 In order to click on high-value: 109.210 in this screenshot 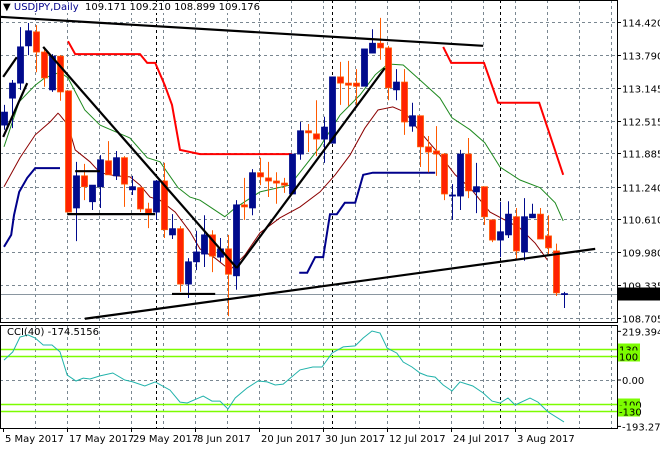, I will do `click(150, 7)`.